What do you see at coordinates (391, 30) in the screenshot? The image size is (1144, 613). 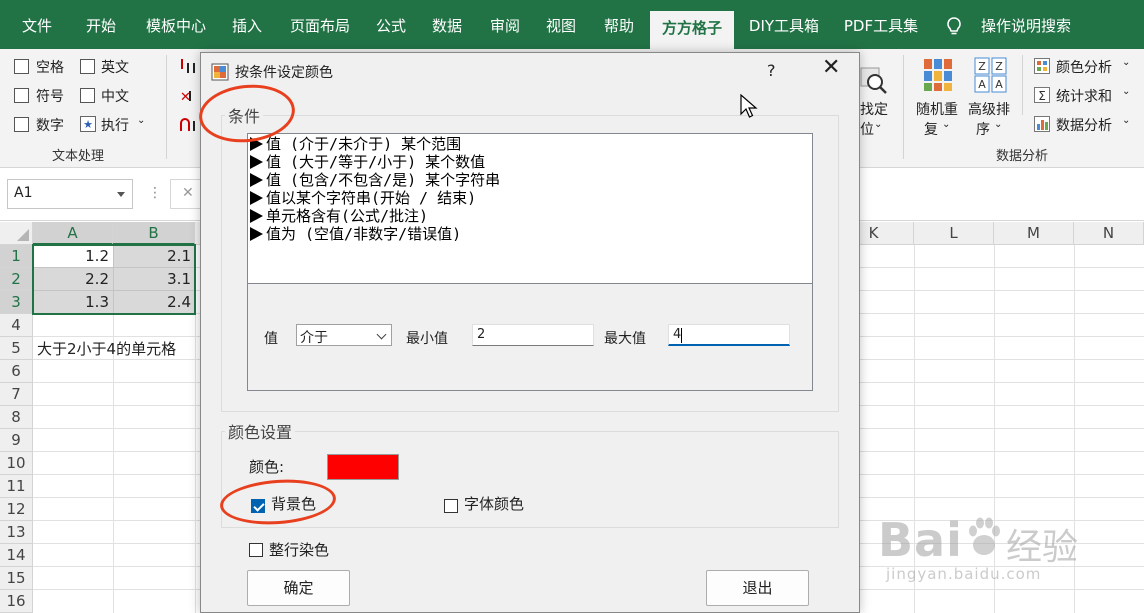 I see `tab-formulas: 公式` at bounding box center [391, 30].